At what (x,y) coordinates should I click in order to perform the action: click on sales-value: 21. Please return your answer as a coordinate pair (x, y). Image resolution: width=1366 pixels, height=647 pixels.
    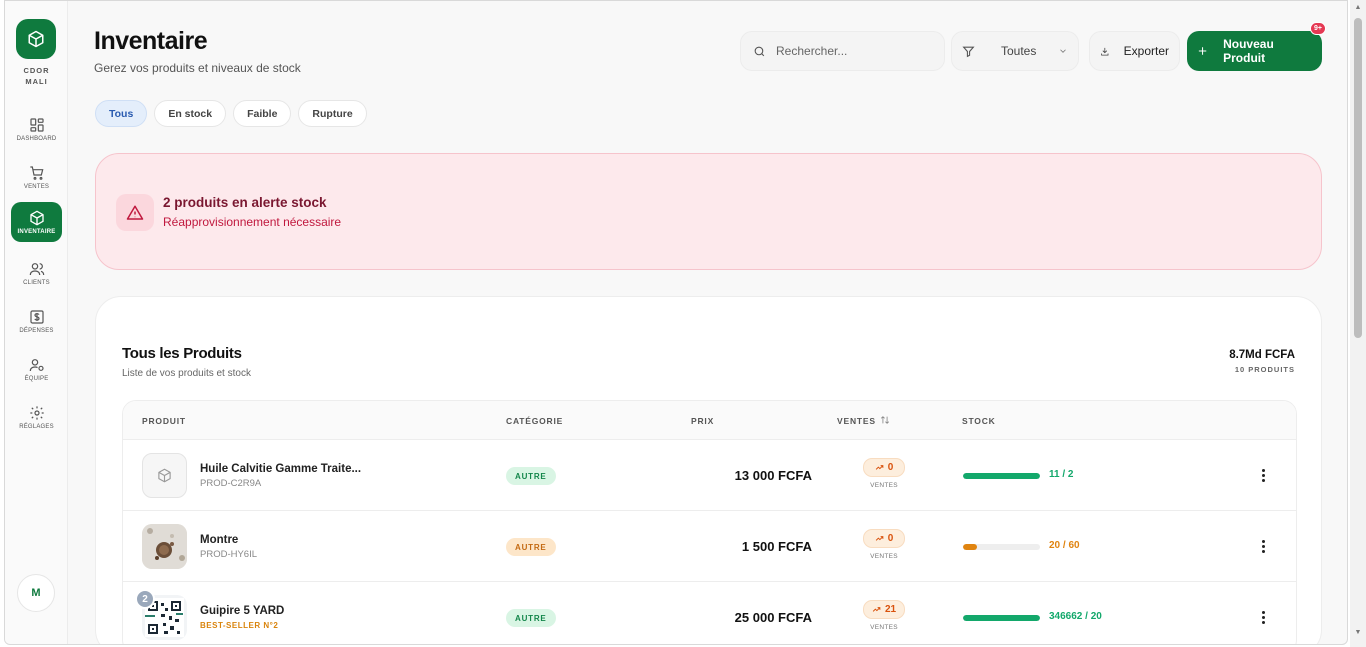
    Looking at the image, I should click on (890, 609).